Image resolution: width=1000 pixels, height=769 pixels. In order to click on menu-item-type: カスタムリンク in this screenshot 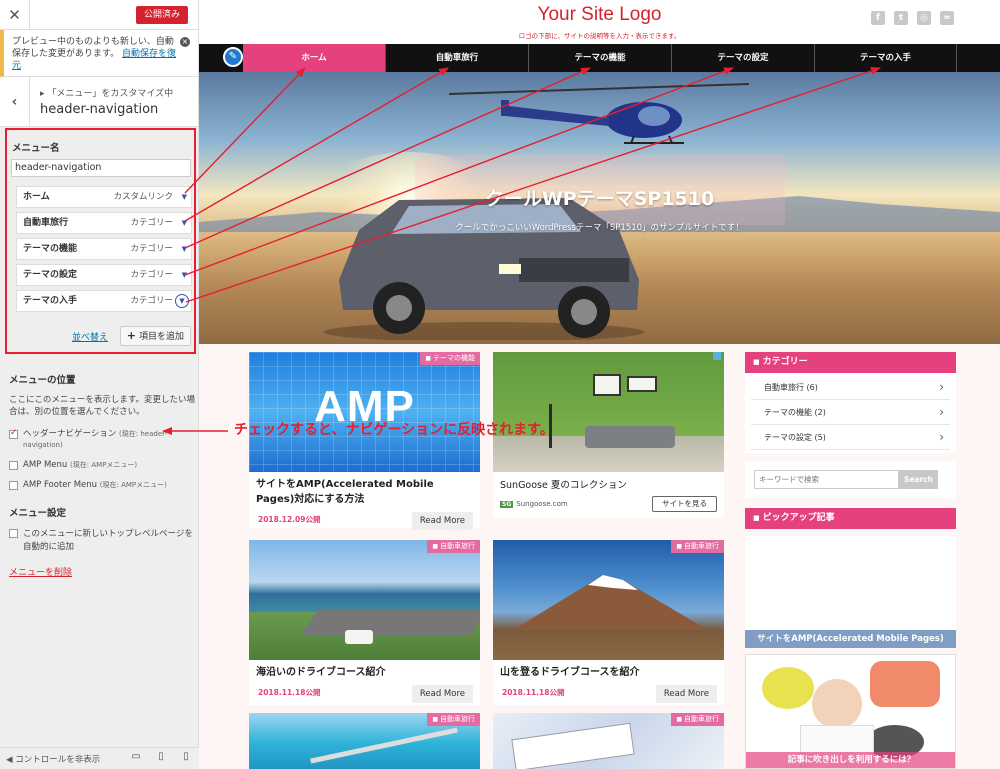, I will do `click(143, 197)`.